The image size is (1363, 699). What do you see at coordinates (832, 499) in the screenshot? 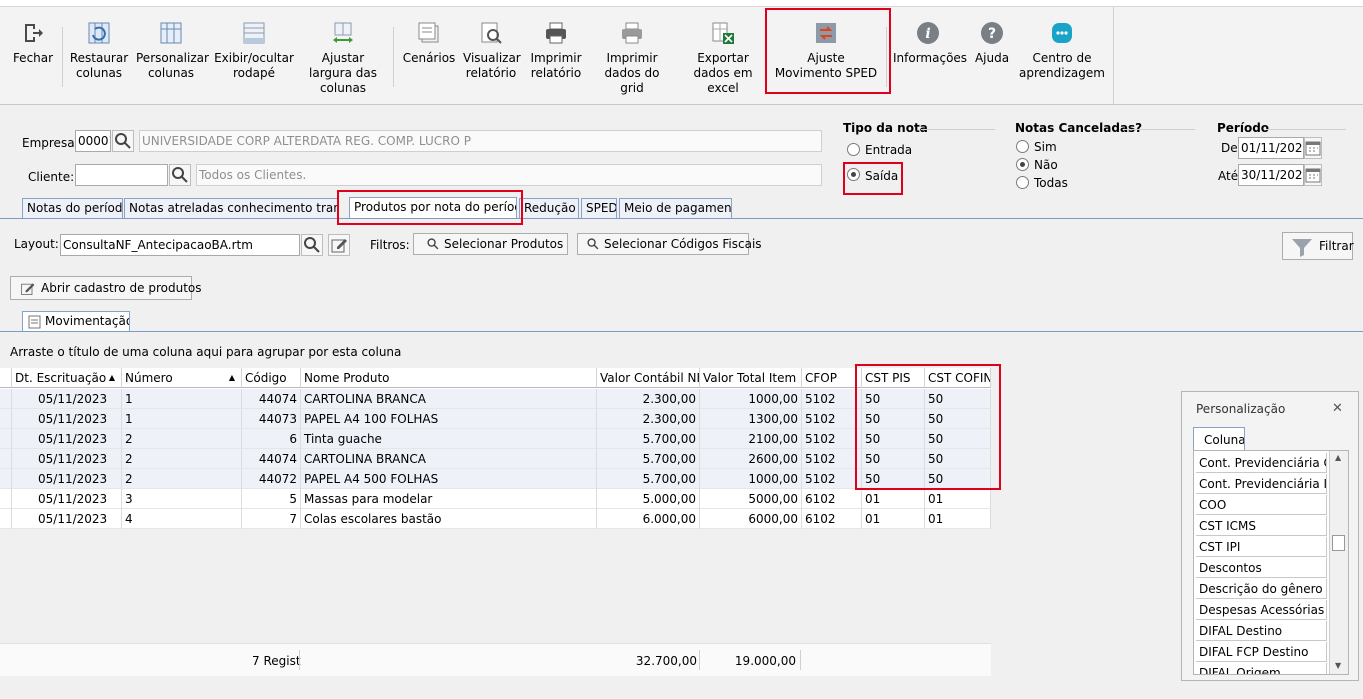
I see `table-cell: 6102` at bounding box center [832, 499].